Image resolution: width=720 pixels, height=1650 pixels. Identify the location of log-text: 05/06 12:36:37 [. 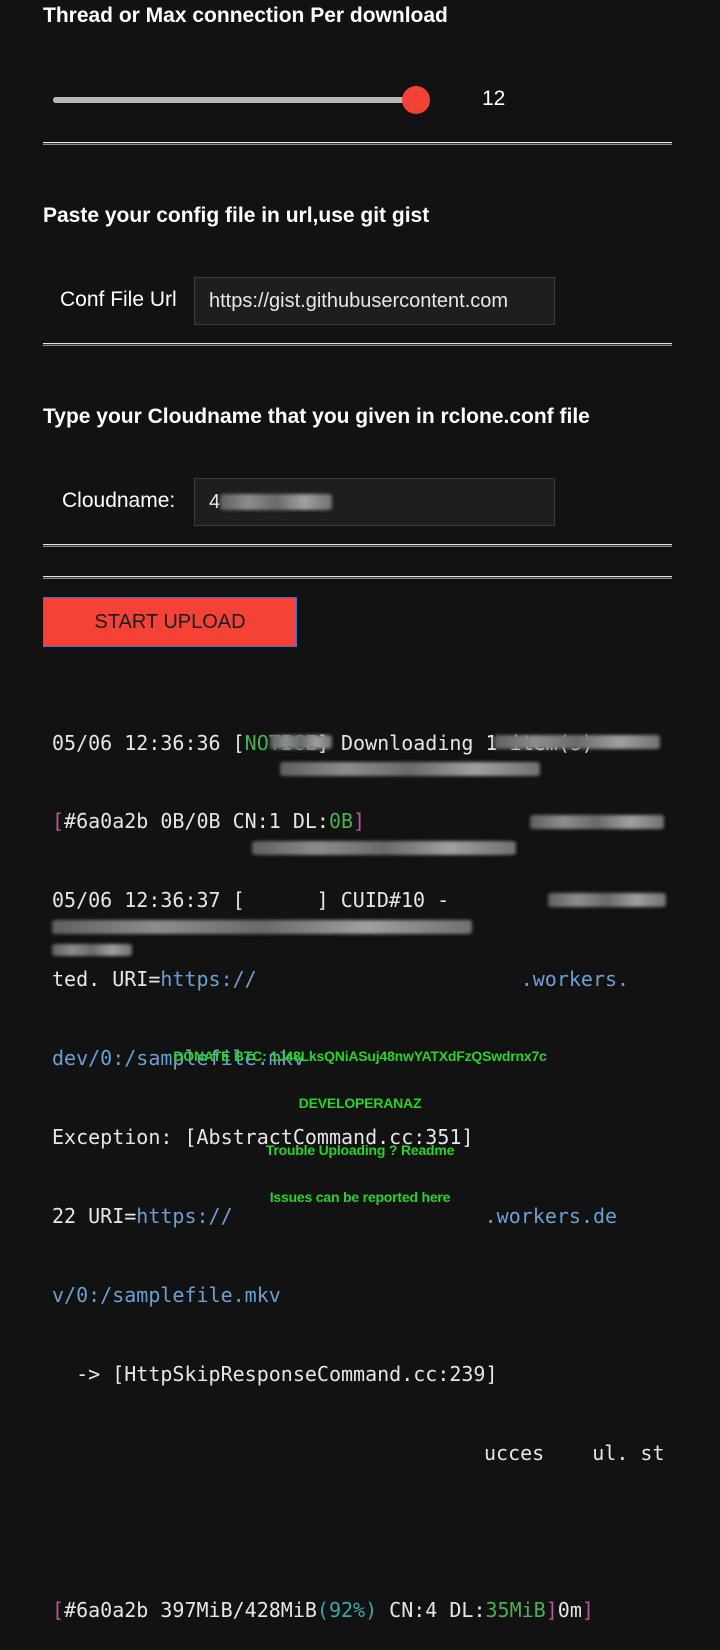
(148, 900).